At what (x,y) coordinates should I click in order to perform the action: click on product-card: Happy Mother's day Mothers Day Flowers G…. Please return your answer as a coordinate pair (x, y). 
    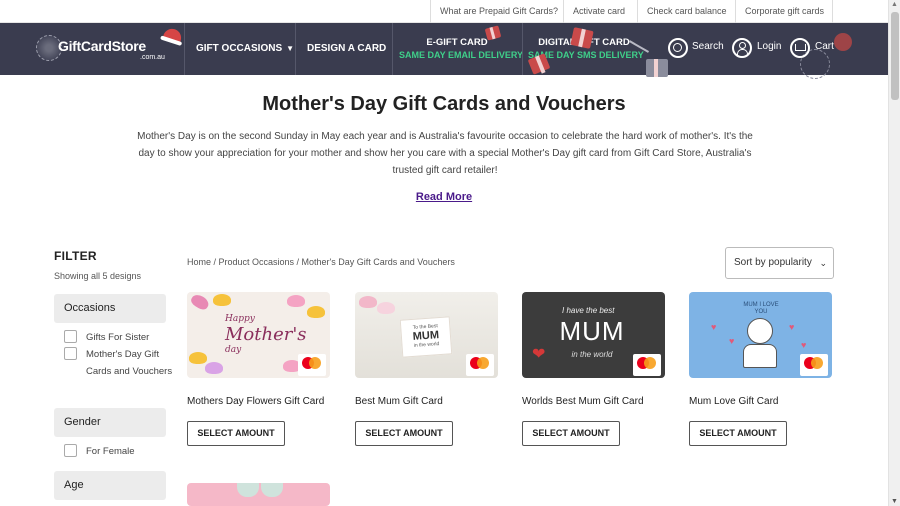
    Looking at the image, I should click on (258, 369).